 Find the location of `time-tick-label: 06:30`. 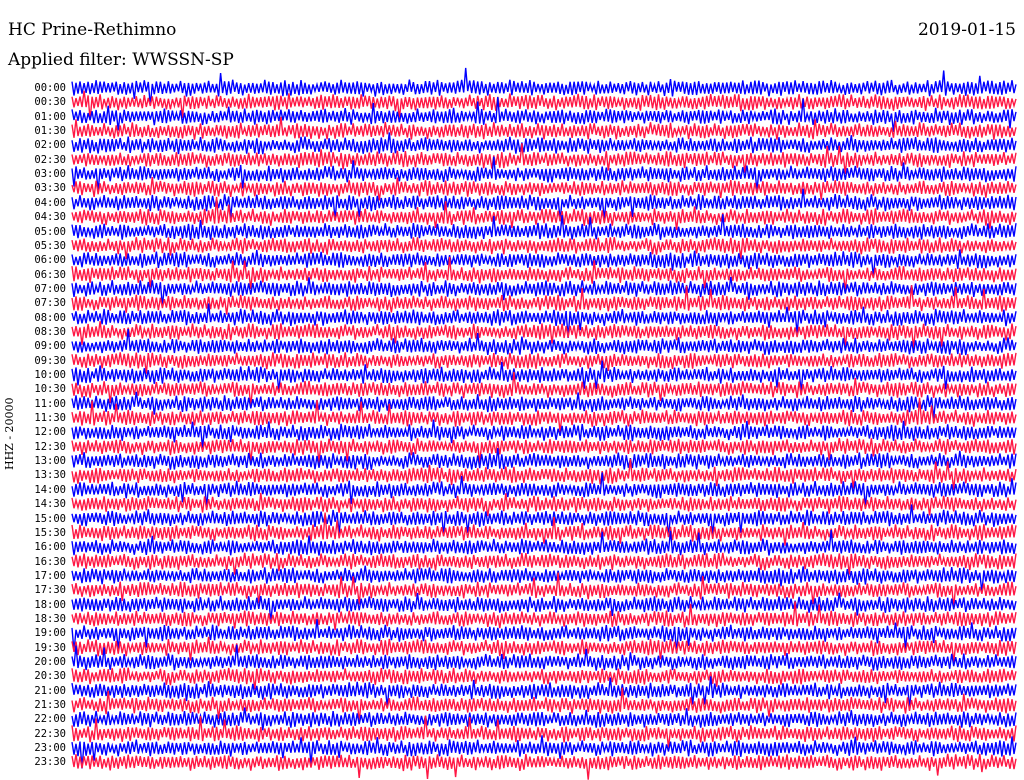

time-tick-label: 06:30 is located at coordinates (50, 274).